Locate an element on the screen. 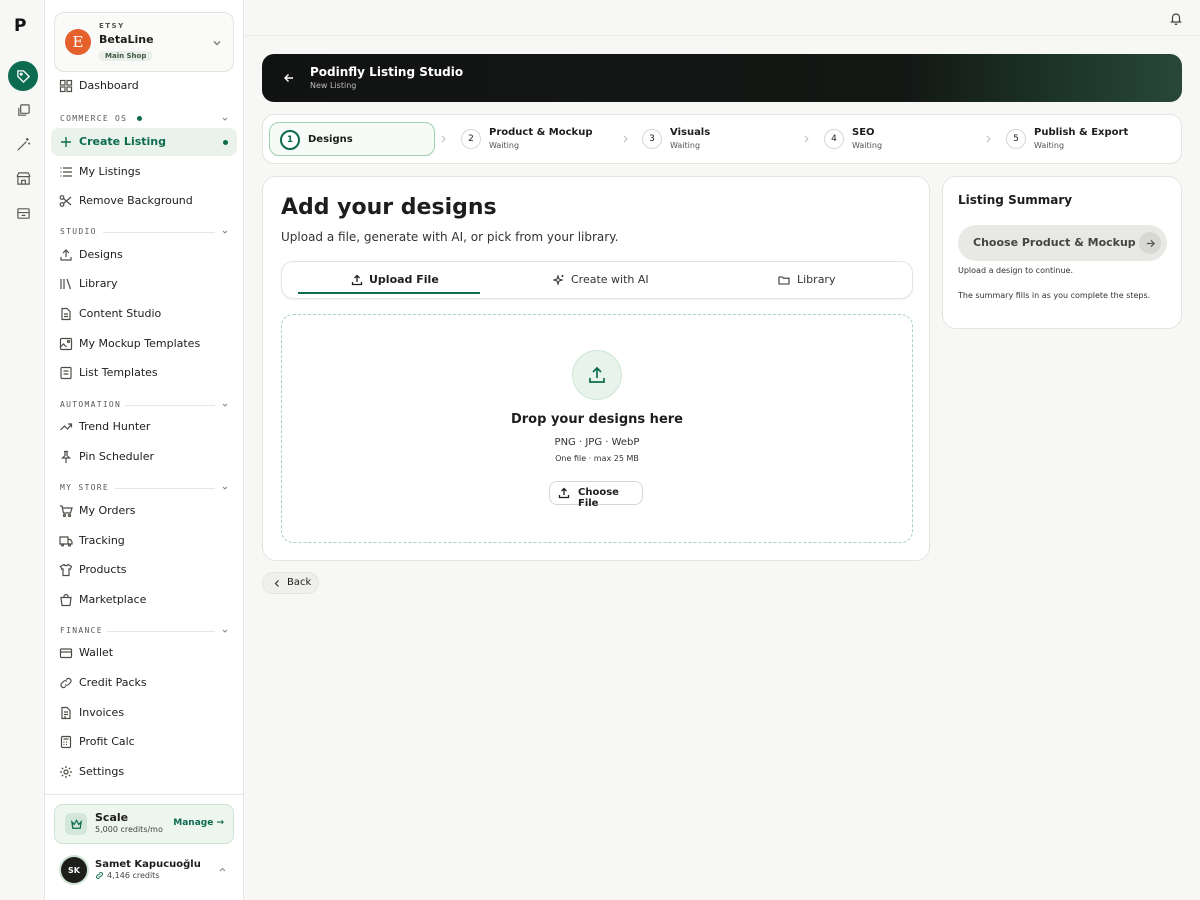 This screenshot has height=900, width=1200. tag-icon is located at coordinates (23, 76).